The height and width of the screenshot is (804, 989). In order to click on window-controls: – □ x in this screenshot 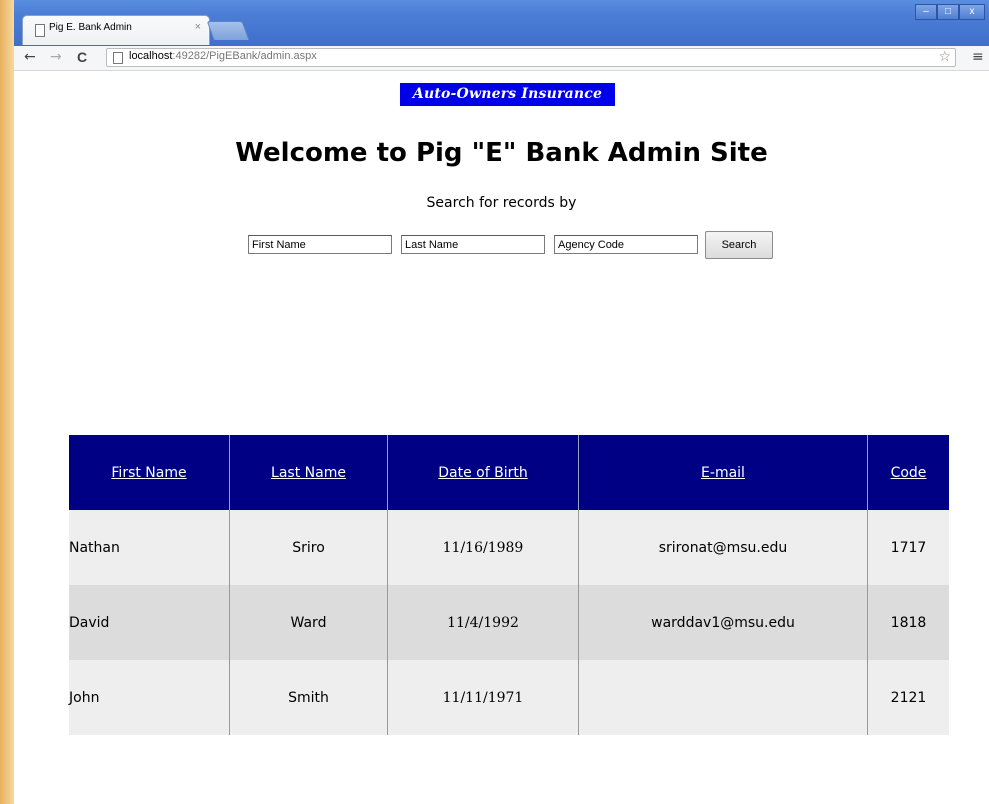, I will do `click(950, 12)`.